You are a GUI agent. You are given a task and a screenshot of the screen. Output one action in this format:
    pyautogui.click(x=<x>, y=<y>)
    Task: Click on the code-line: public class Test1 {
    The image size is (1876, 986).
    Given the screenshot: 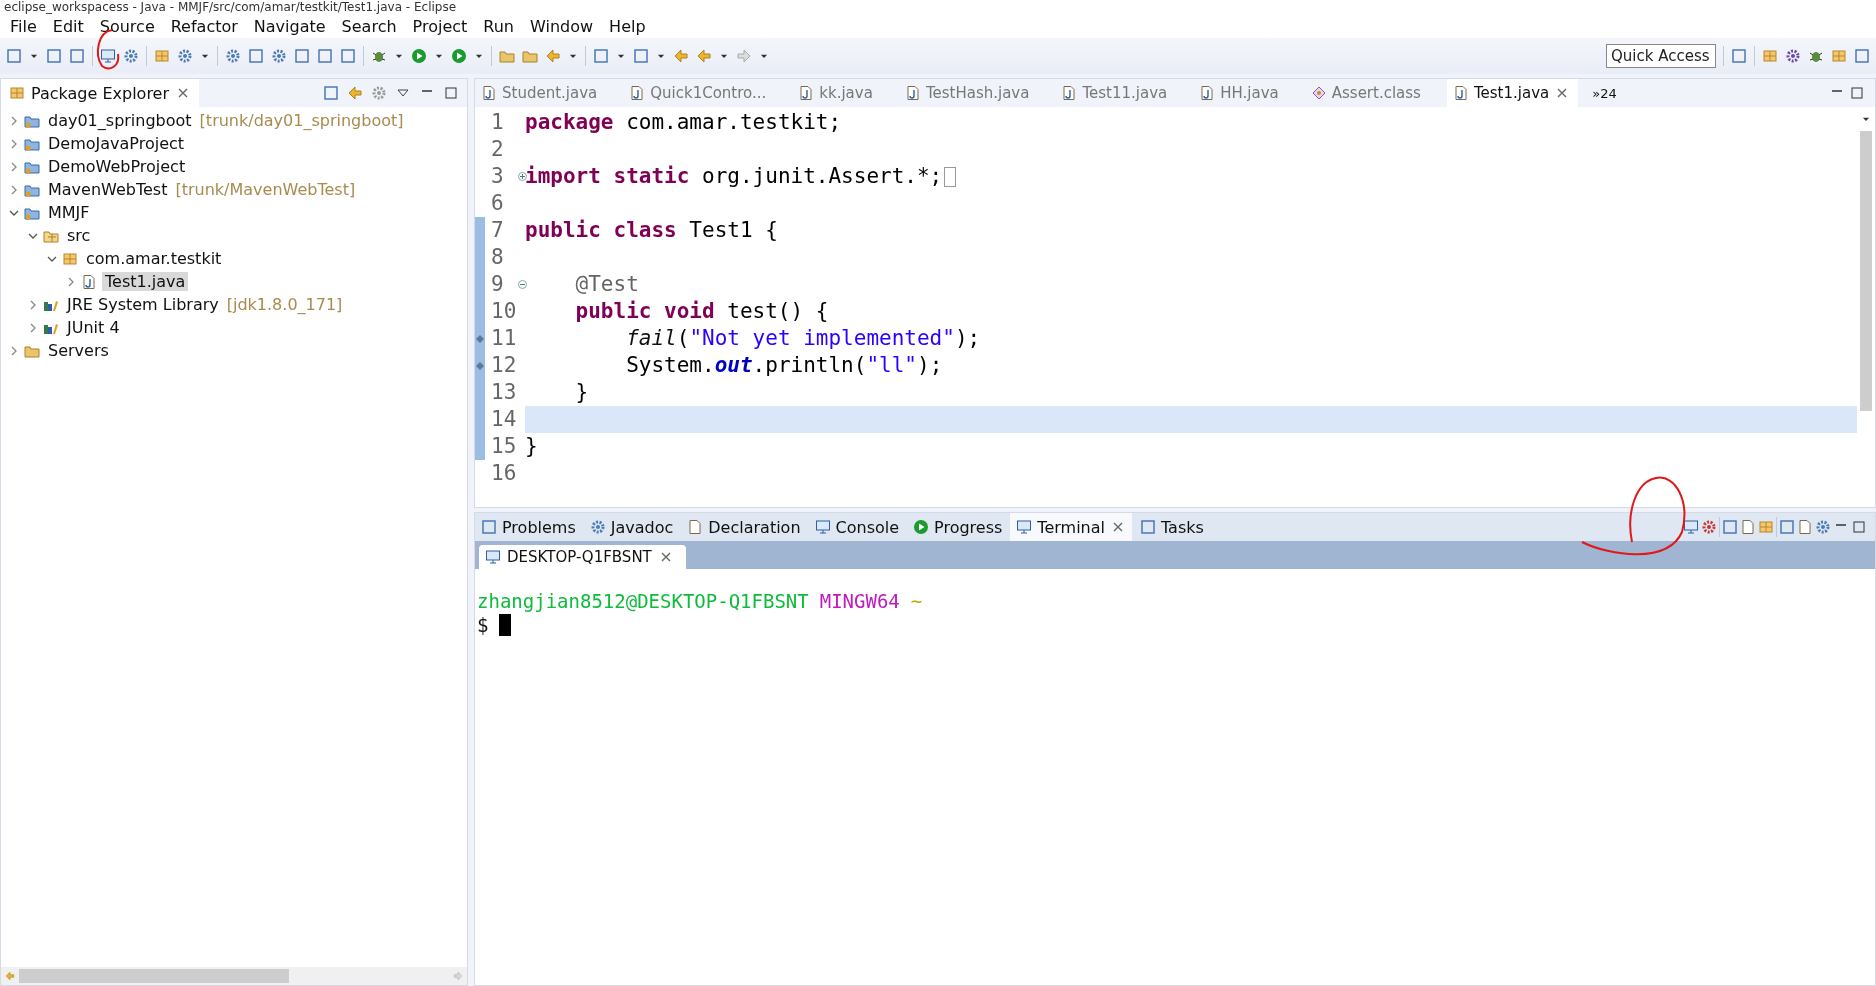 What is the action you would take?
    pyautogui.click(x=651, y=230)
    